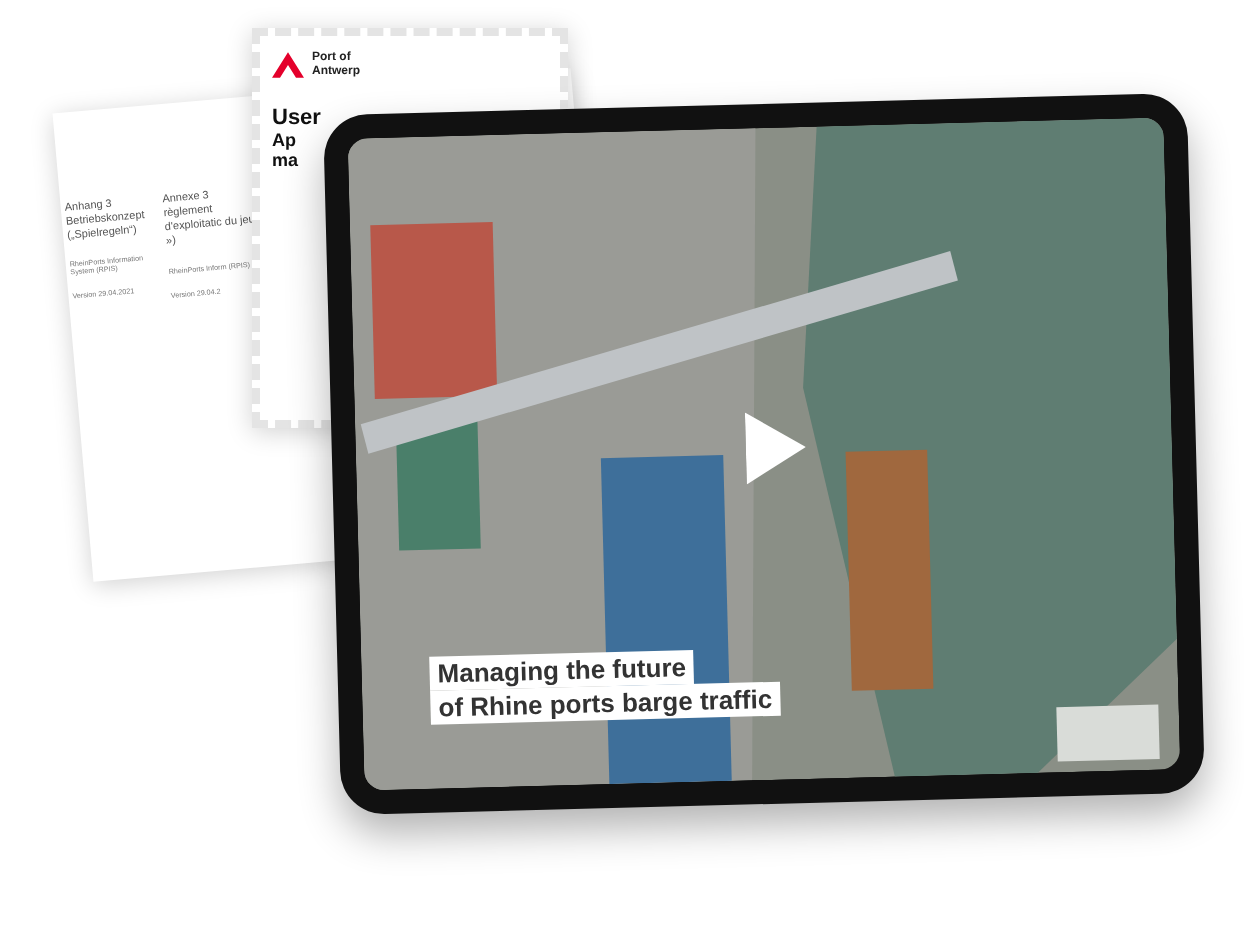 This screenshot has height=926, width=1244. I want to click on document-title: User, so click(297, 118).